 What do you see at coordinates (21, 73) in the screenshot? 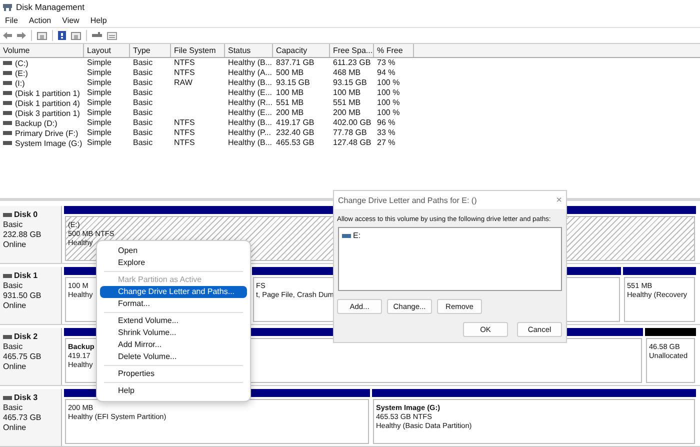
I see `table-cell: (E:)` at bounding box center [21, 73].